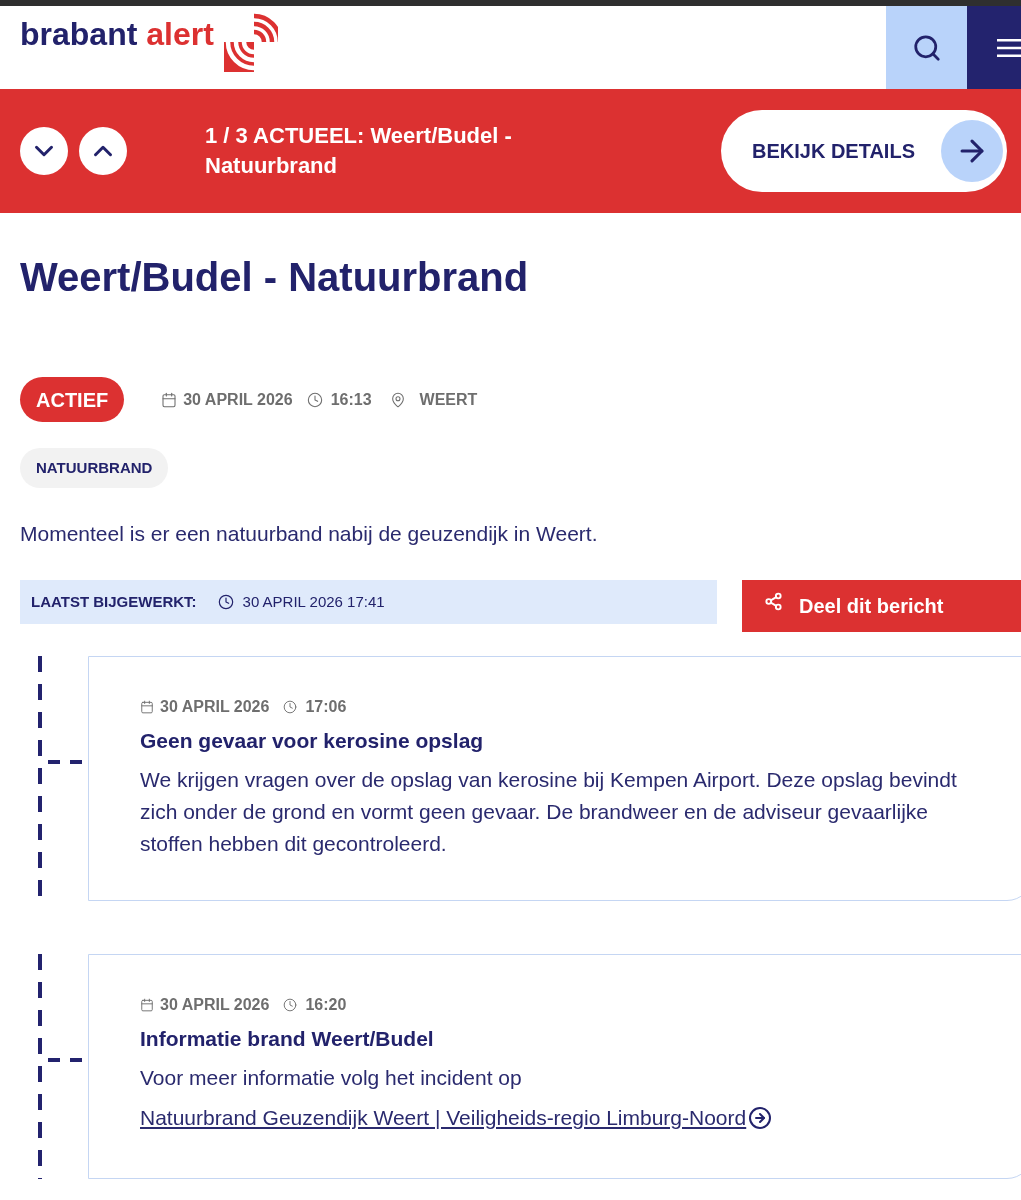 The image size is (1021, 1200). What do you see at coordinates (312, 741) in the screenshot?
I see `update-title: Geen gevaar voor kerosine opslag` at bounding box center [312, 741].